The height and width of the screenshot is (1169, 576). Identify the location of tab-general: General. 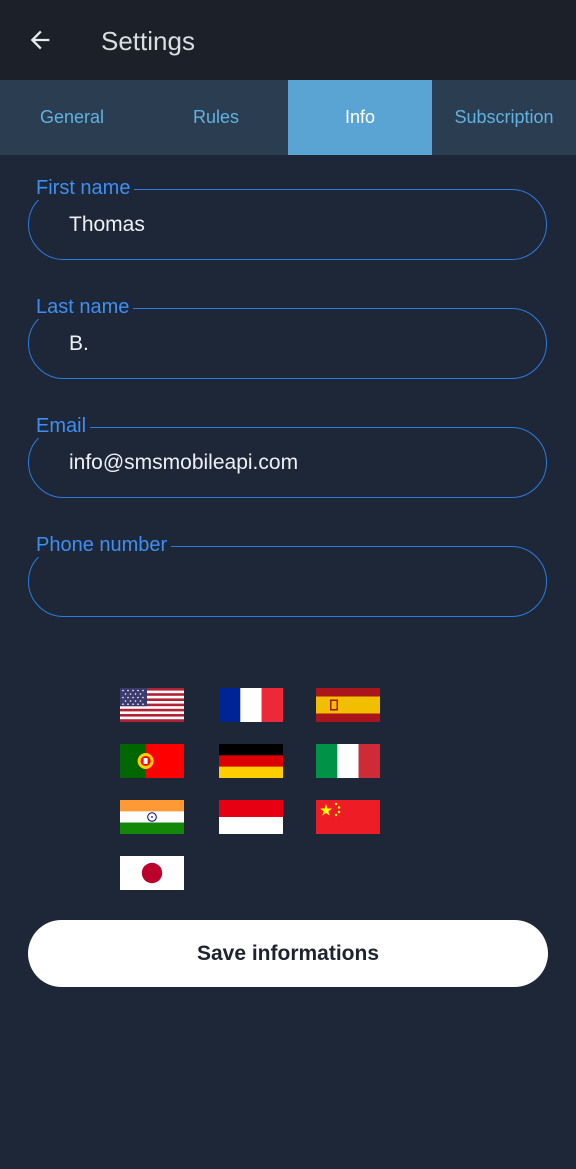
(72, 117).